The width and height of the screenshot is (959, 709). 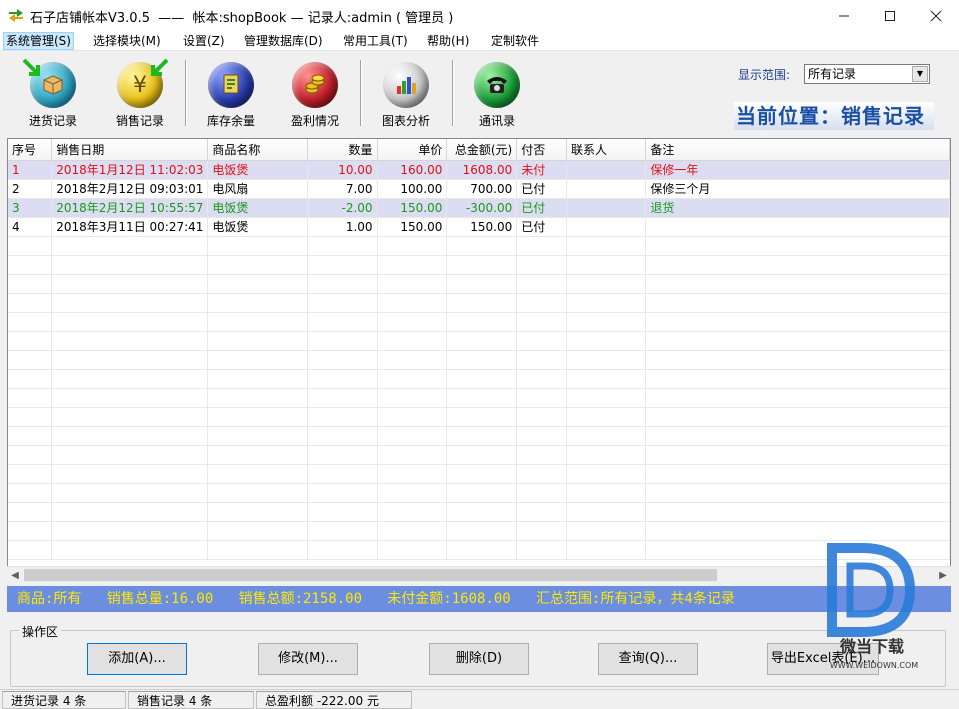 I want to click on table-cell, so click(x=606, y=227).